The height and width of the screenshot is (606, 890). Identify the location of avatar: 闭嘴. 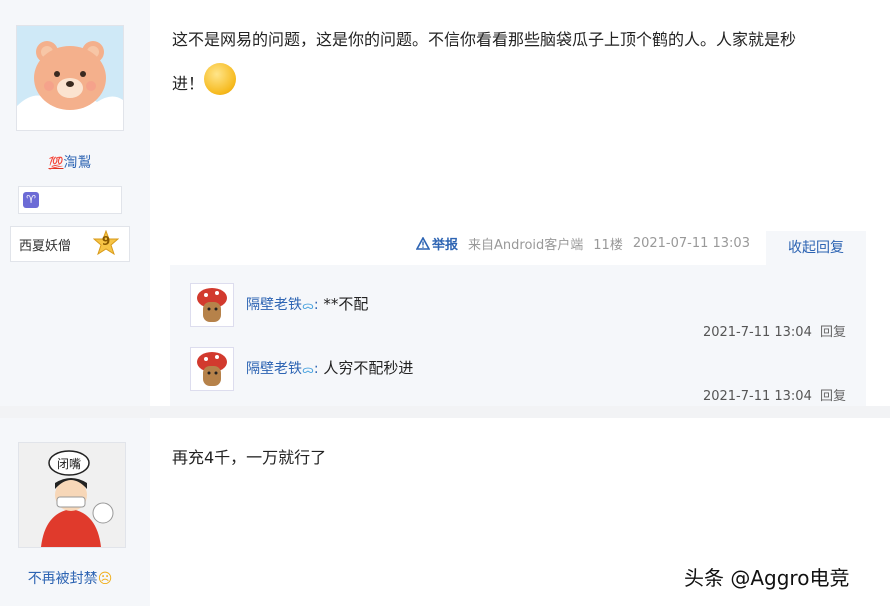
(72, 495).